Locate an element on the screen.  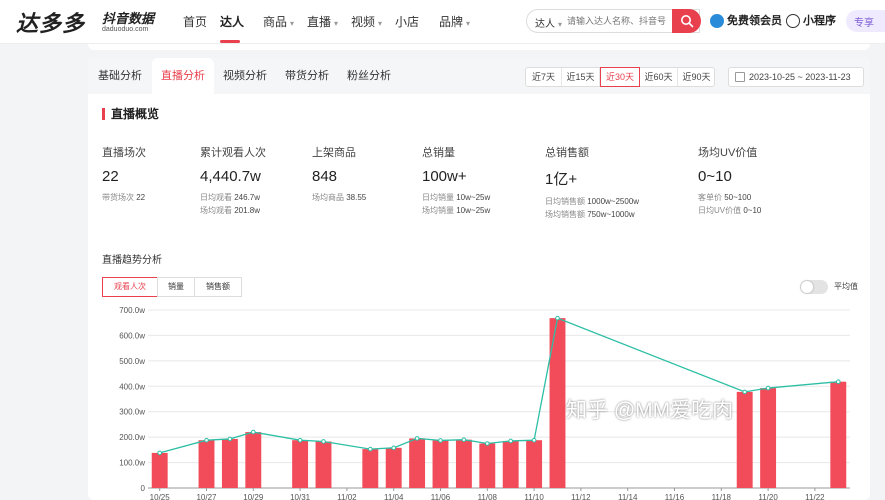
x-tick-label: 10/31 is located at coordinates (300, 496).